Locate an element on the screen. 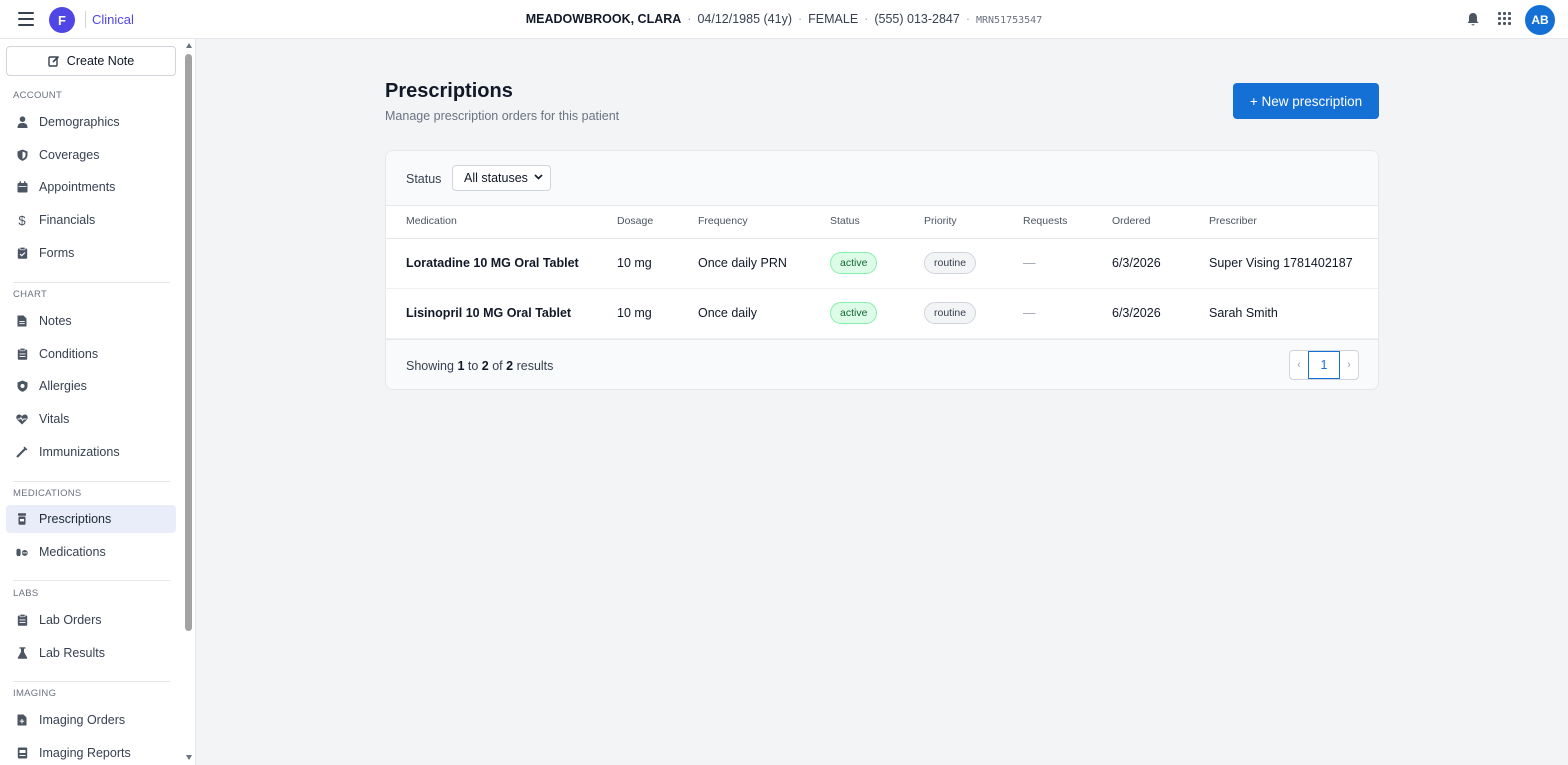 The height and width of the screenshot is (765, 1568). column-header-dosage: Dosage is located at coordinates (635, 221).